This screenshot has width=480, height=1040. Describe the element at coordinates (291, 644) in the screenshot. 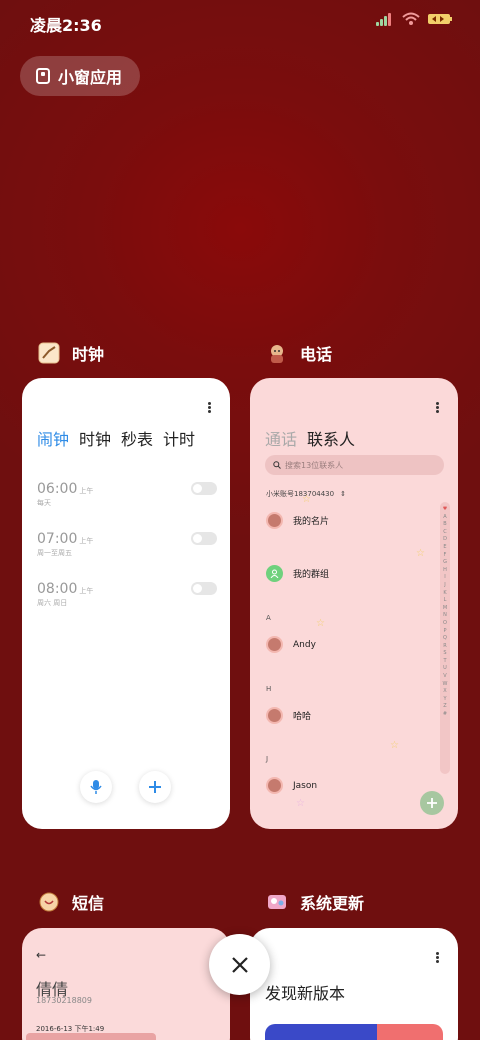

I see `contact-row: Andy` at that location.